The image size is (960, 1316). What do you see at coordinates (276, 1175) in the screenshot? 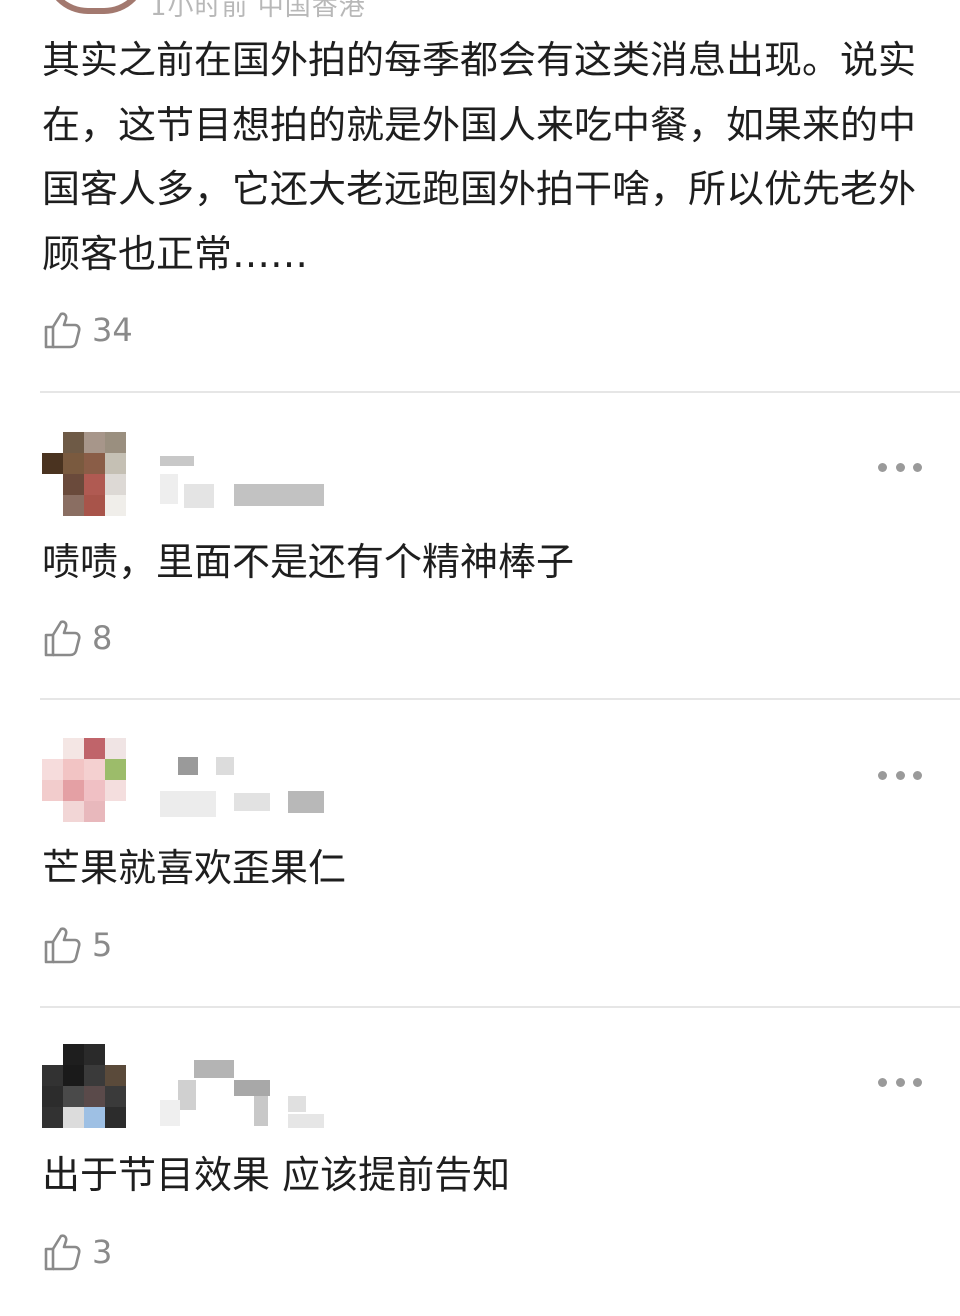
I see `comment-text: 出于节目效果 应该提前告知` at bounding box center [276, 1175].